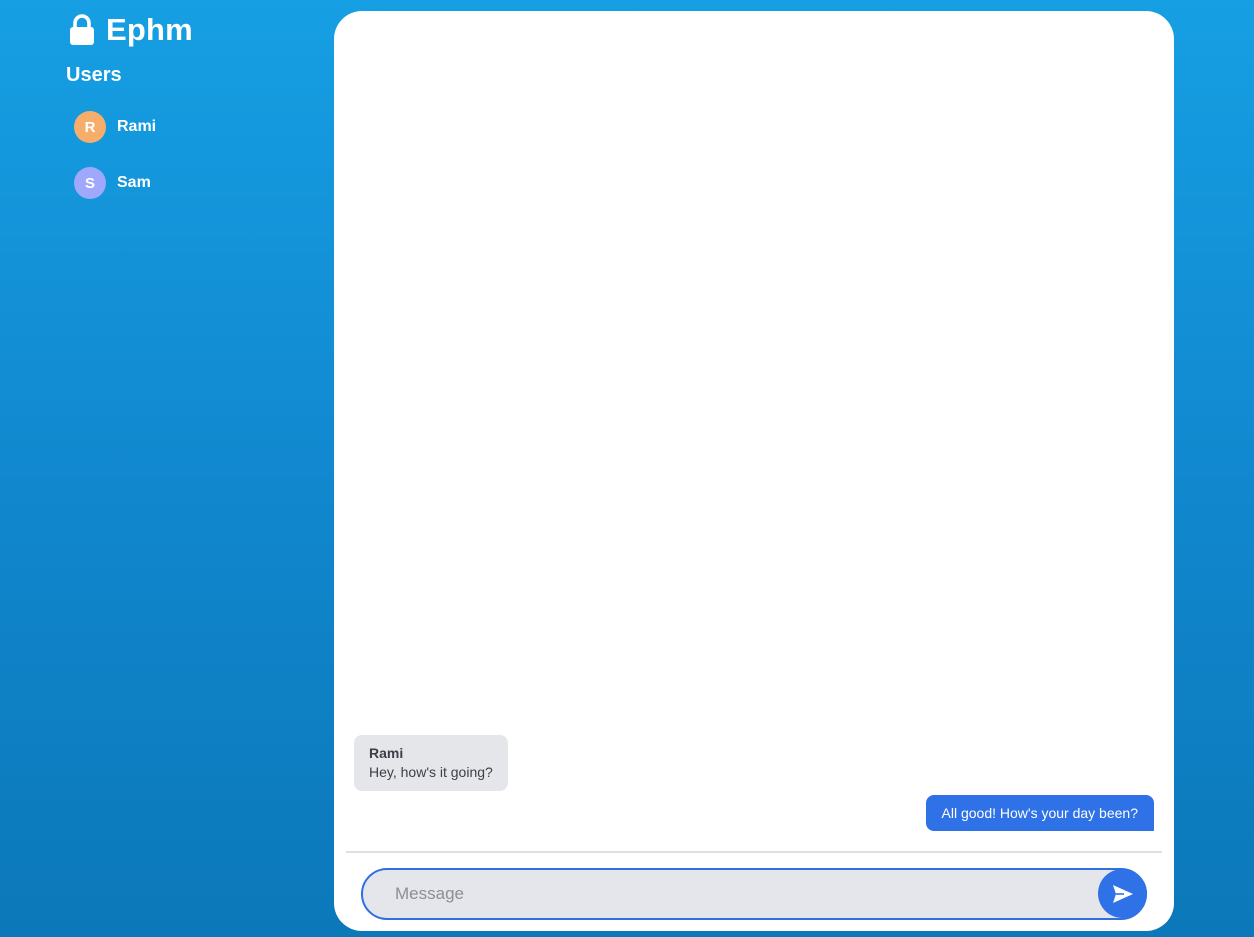  I want to click on avatar-sam: S, so click(90, 183).